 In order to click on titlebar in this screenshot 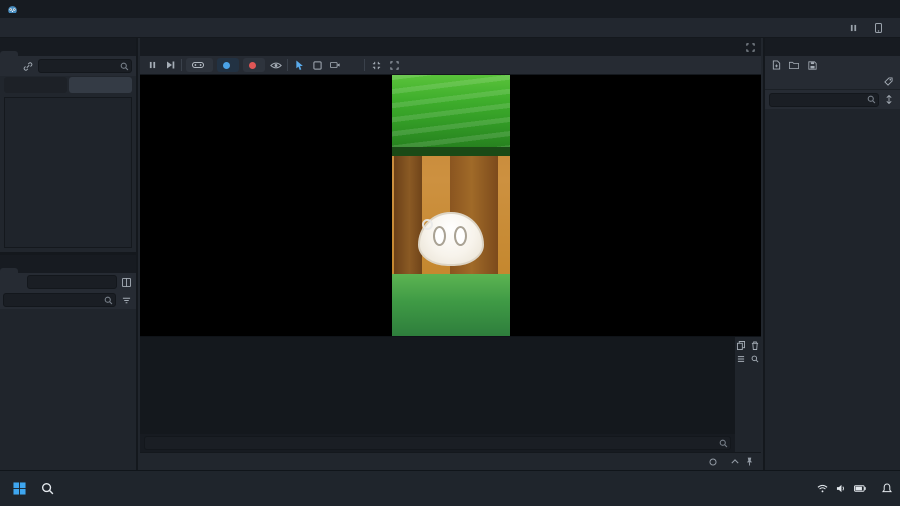, I will do `click(450, 9)`.